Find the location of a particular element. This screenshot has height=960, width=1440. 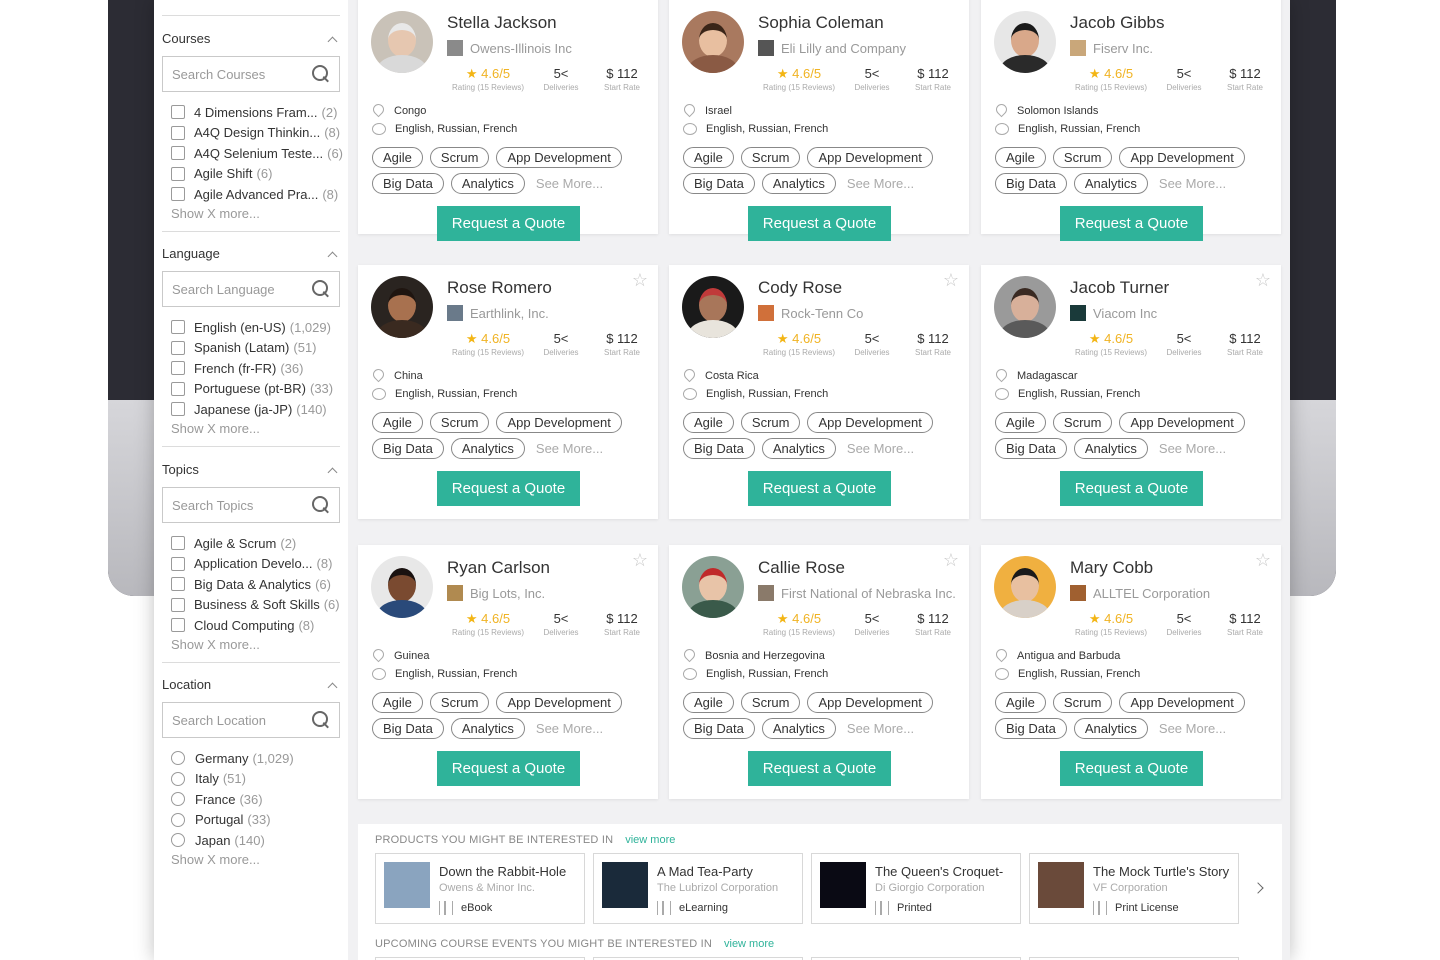

chevron-right-icon is located at coordinates (1258, 888).